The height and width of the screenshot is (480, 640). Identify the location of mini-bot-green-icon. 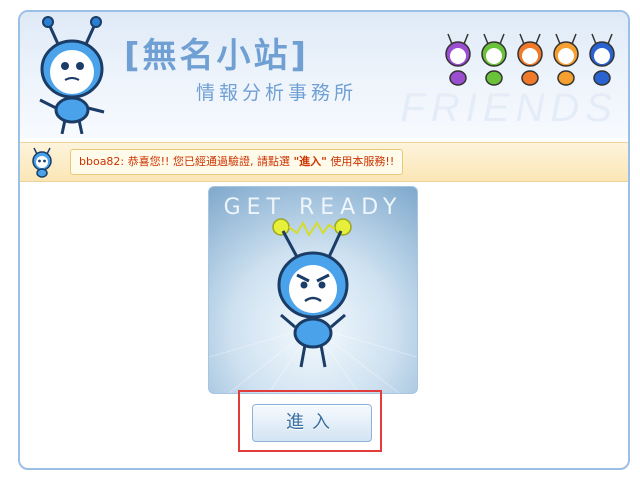
(494, 59).